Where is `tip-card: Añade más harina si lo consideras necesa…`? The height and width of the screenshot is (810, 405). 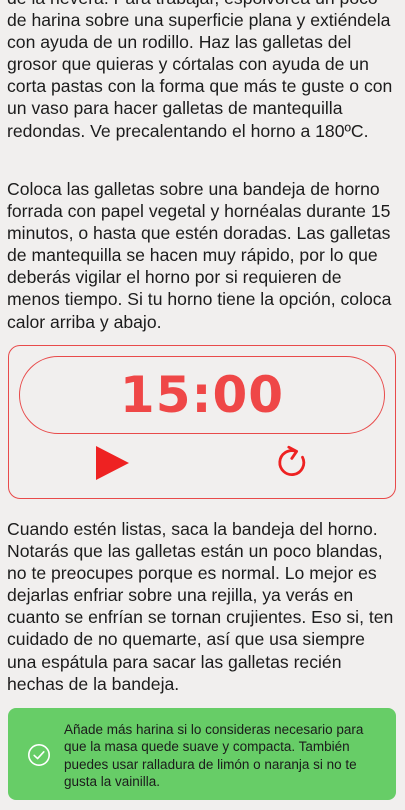 tip-card: Añade más harina si lo consideras necesa… is located at coordinates (202, 754).